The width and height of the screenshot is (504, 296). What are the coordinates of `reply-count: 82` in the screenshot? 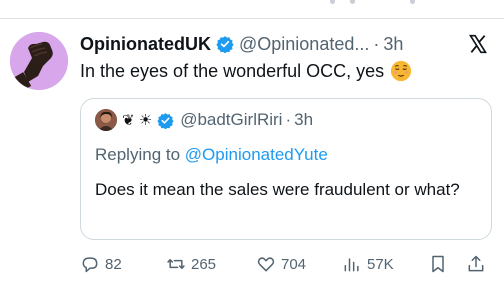 It's located at (113, 264).